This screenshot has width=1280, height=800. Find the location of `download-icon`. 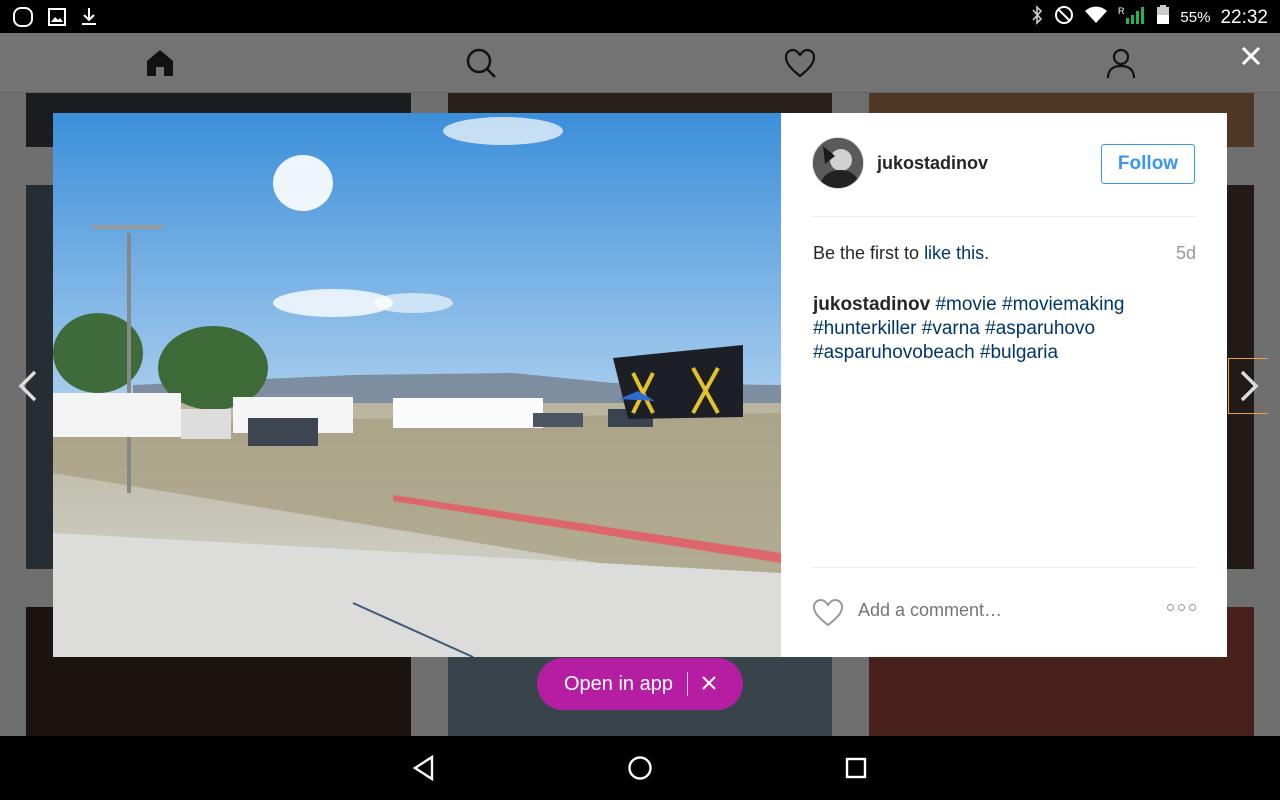

download-icon is located at coordinates (89, 19).